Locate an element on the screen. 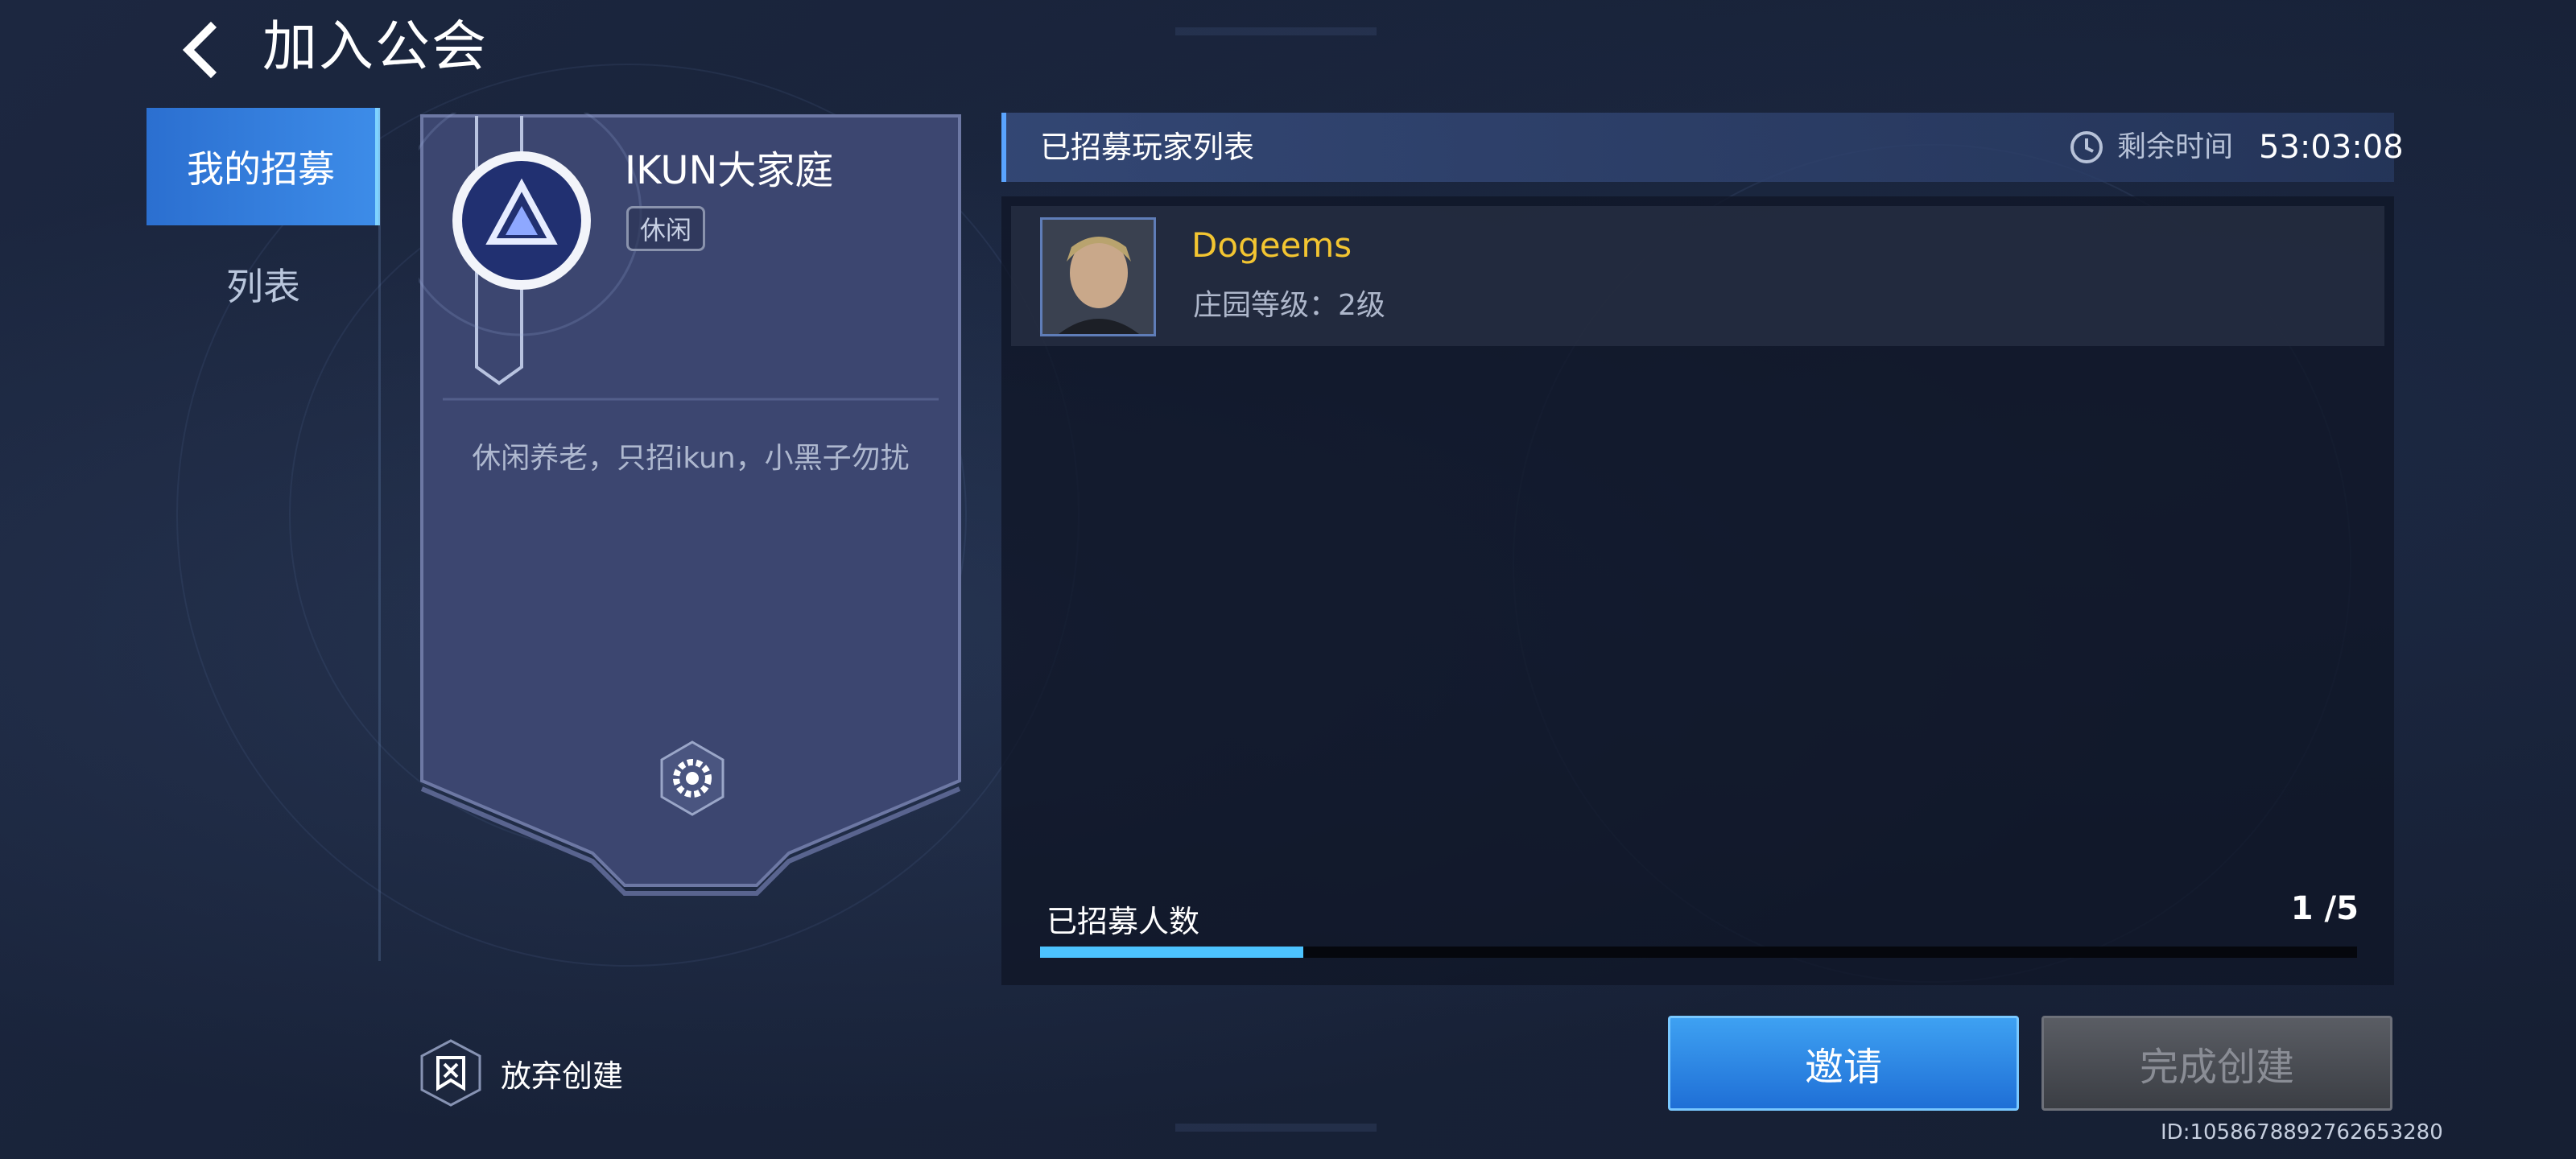  time-remaining-value: 53:03:08 is located at coordinates (2331, 147).